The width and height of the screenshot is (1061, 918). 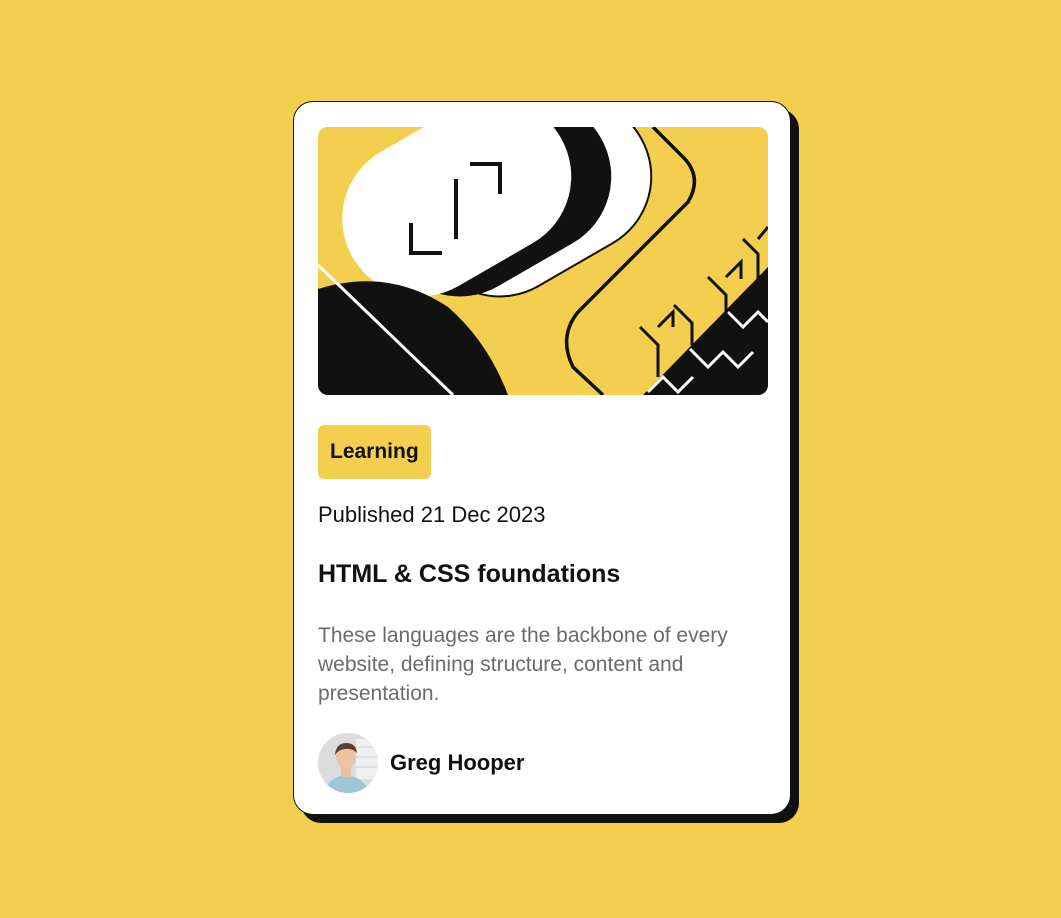 I want to click on avatar-photo-icon, so click(x=348, y=763).